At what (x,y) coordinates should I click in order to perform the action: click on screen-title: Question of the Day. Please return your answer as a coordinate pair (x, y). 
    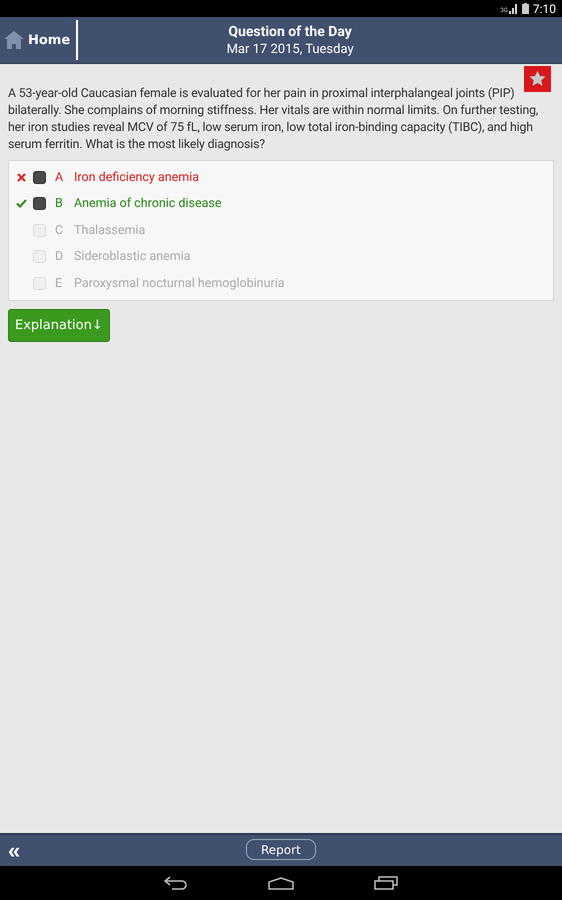
    Looking at the image, I should click on (290, 32).